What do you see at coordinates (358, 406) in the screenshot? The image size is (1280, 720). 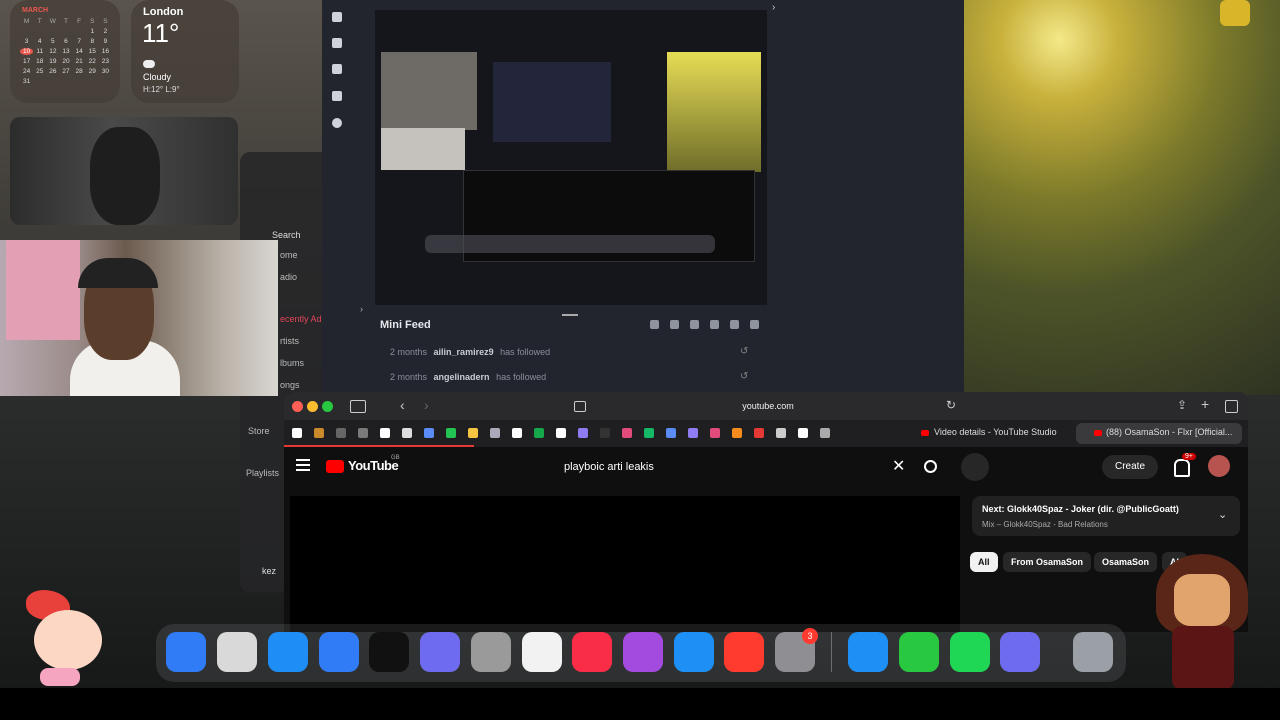 I see `sidebar-icon` at bounding box center [358, 406].